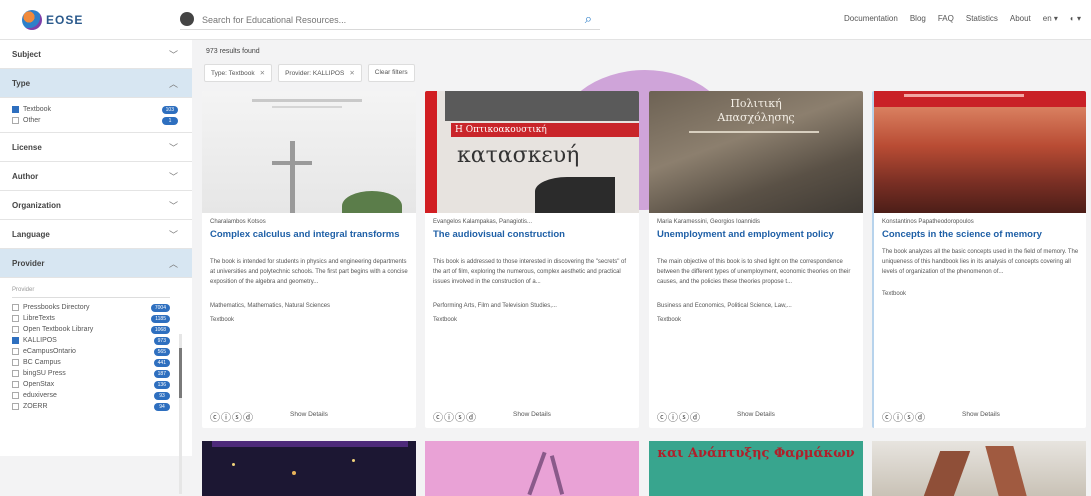 Image resolution: width=1091 pixels, height=496 pixels. Describe the element at coordinates (35, 406) in the screenshot. I see `option-label: ZOERR` at that location.